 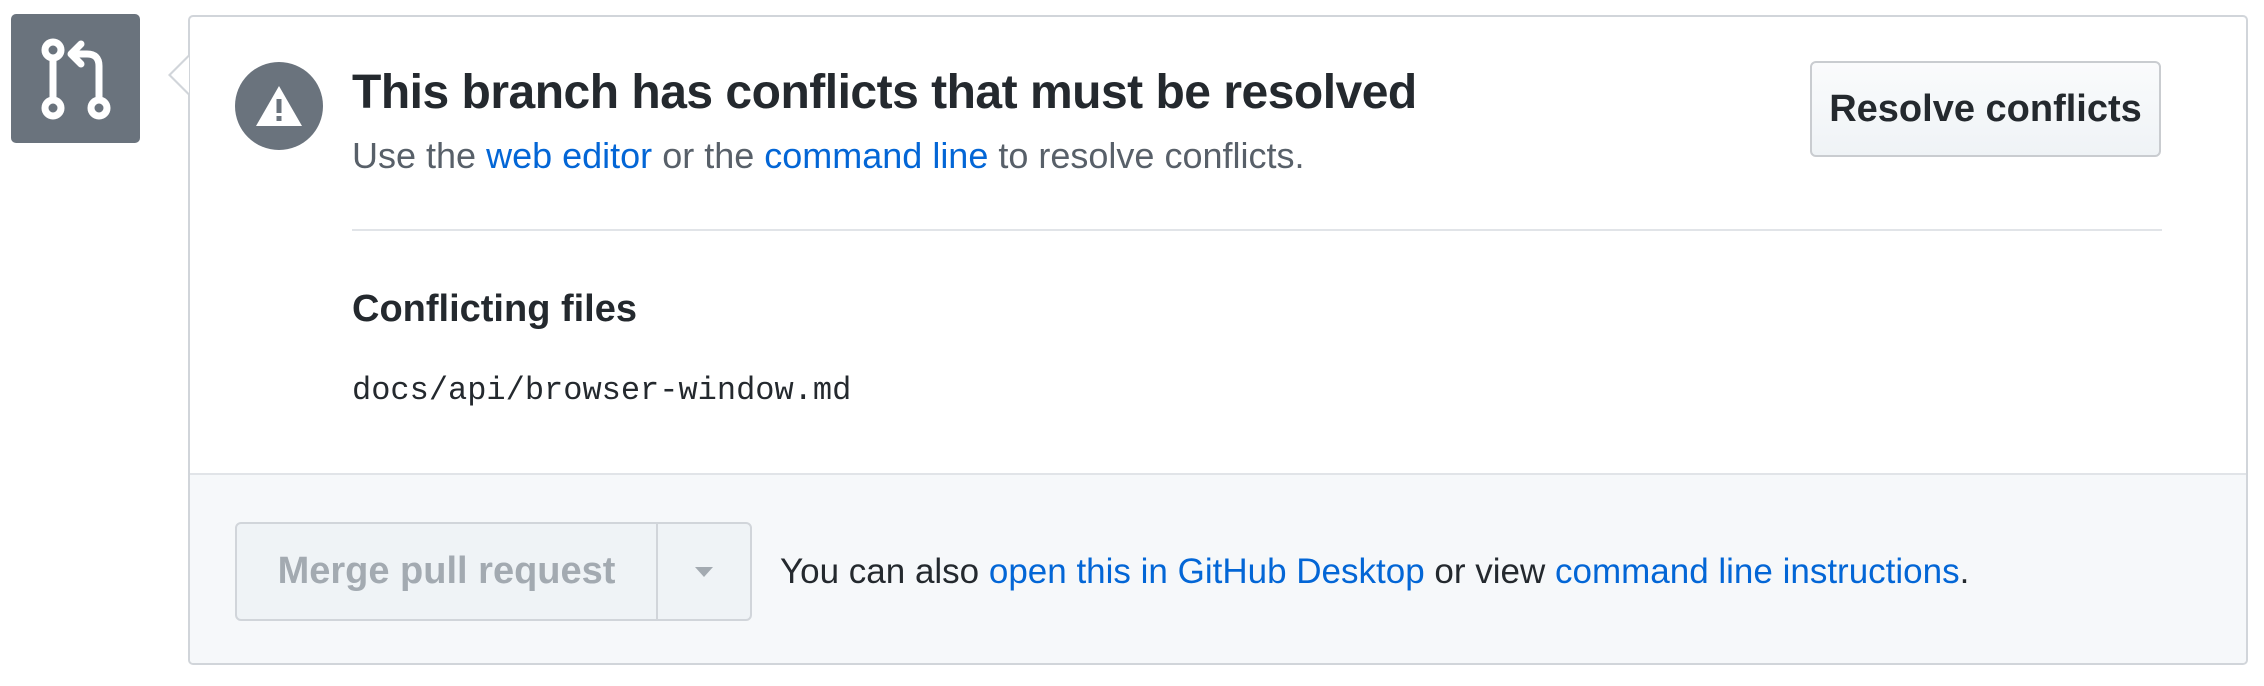 I want to click on help-text: or view, so click(x=1489, y=571).